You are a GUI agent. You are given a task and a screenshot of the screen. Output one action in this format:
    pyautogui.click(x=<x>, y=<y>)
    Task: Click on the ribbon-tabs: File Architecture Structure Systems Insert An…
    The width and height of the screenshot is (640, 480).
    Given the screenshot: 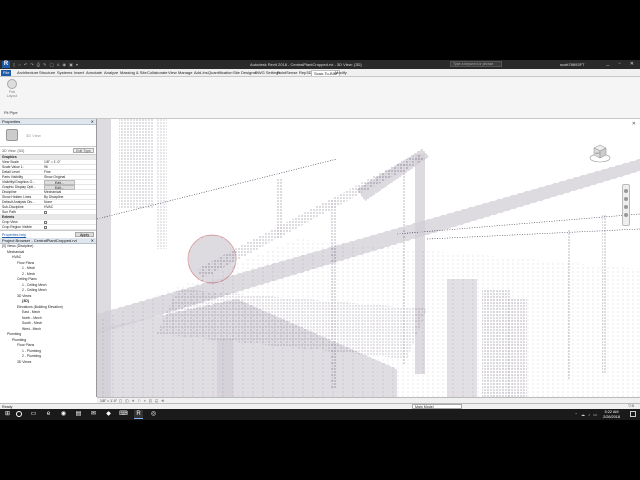 What is the action you would take?
    pyautogui.click(x=320, y=73)
    